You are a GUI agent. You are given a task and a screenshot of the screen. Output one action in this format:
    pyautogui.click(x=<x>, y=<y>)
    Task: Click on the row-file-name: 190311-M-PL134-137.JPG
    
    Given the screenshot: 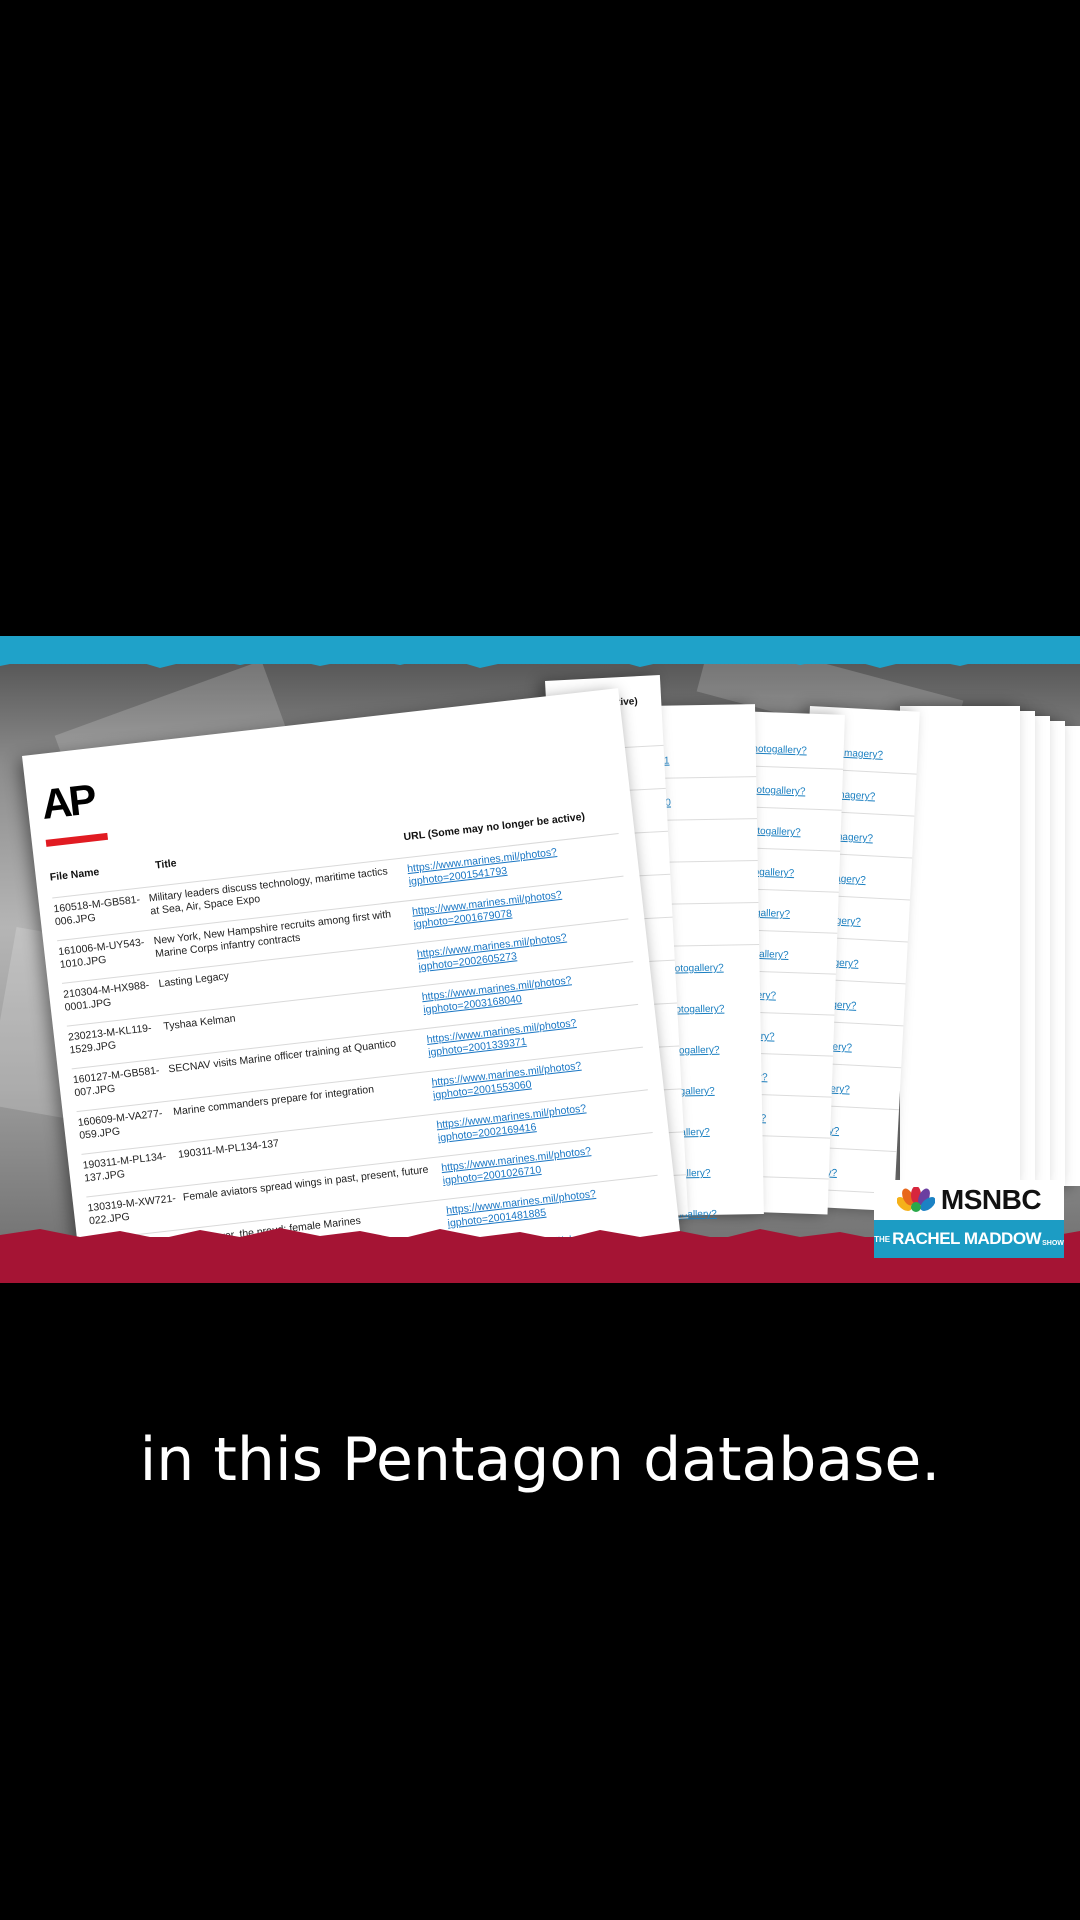 What is the action you would take?
    pyautogui.click(x=124, y=1167)
    